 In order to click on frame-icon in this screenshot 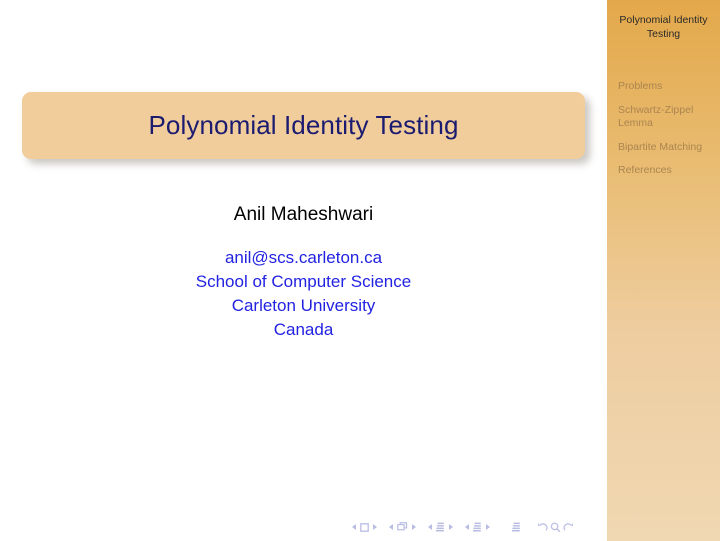, I will do `click(402, 527)`.